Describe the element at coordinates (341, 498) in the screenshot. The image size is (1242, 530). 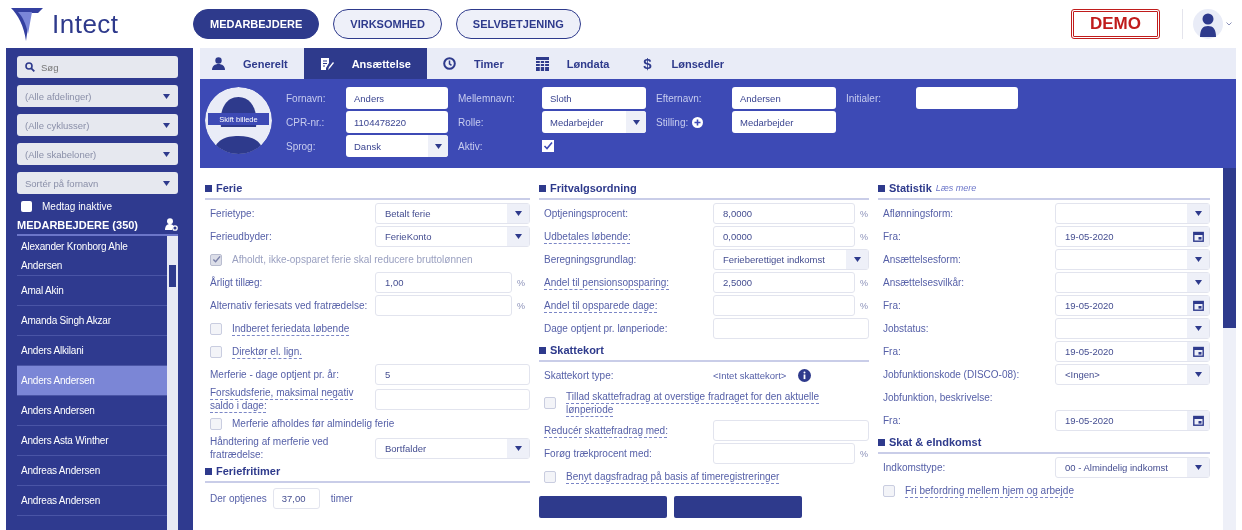
I see `unit-label: timer` at that location.